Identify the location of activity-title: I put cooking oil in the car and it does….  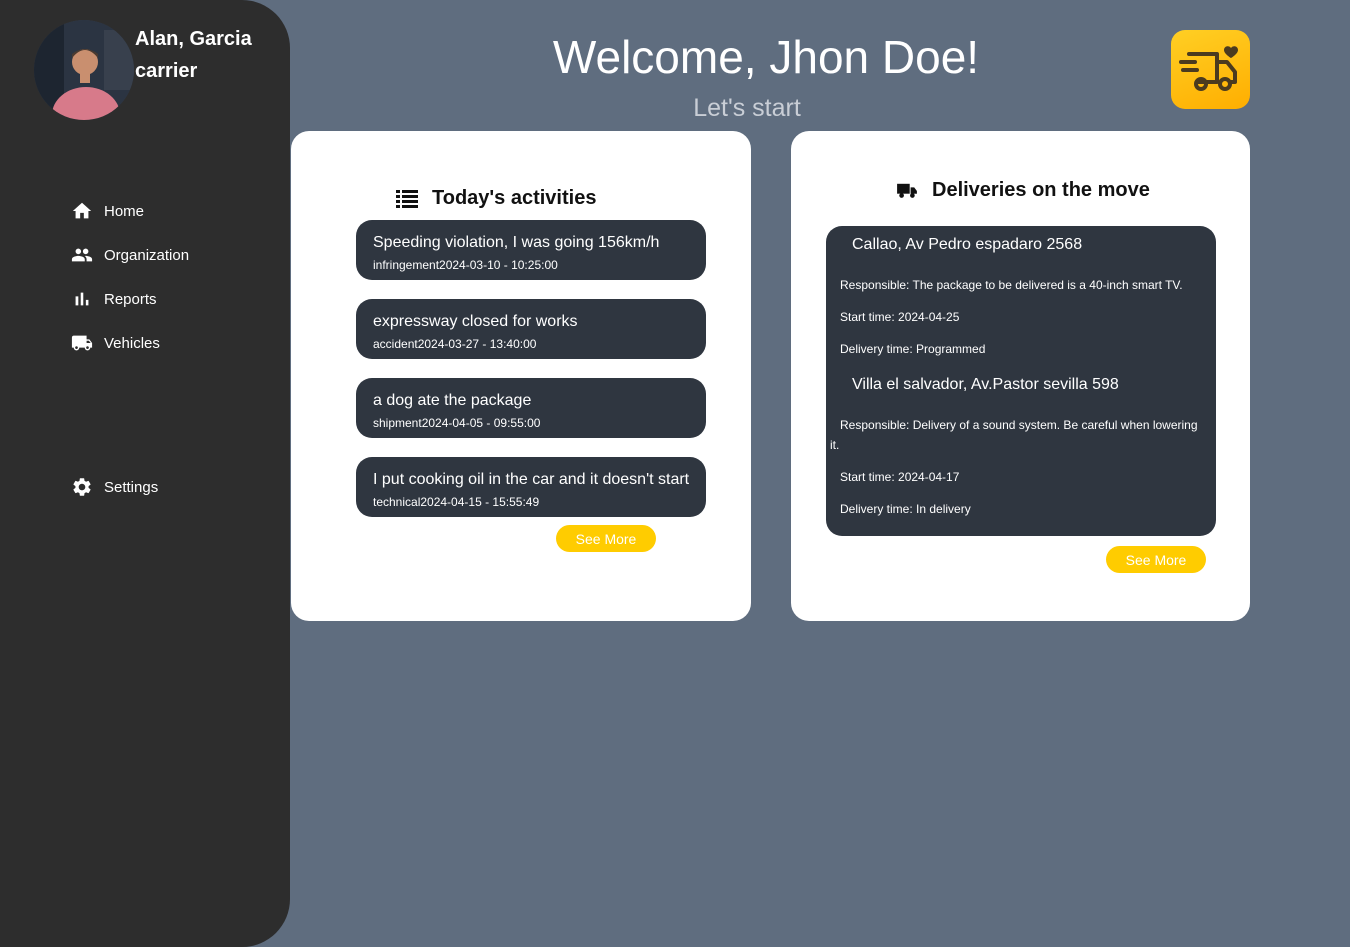
(531, 479).